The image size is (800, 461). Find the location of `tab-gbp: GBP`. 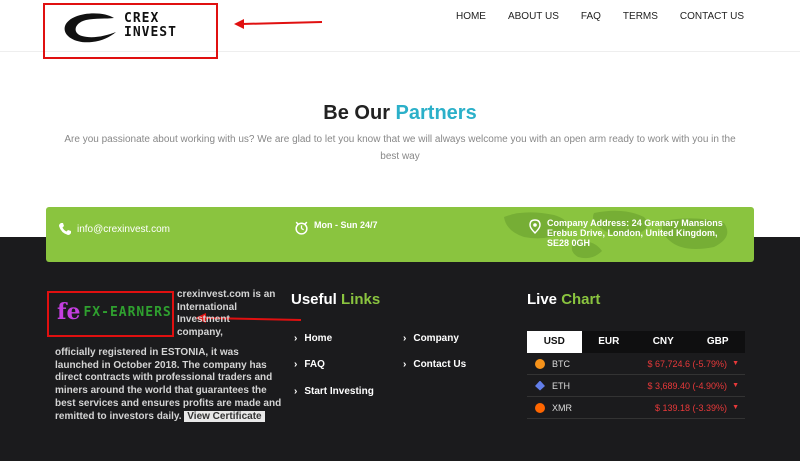

tab-gbp: GBP is located at coordinates (718, 342).